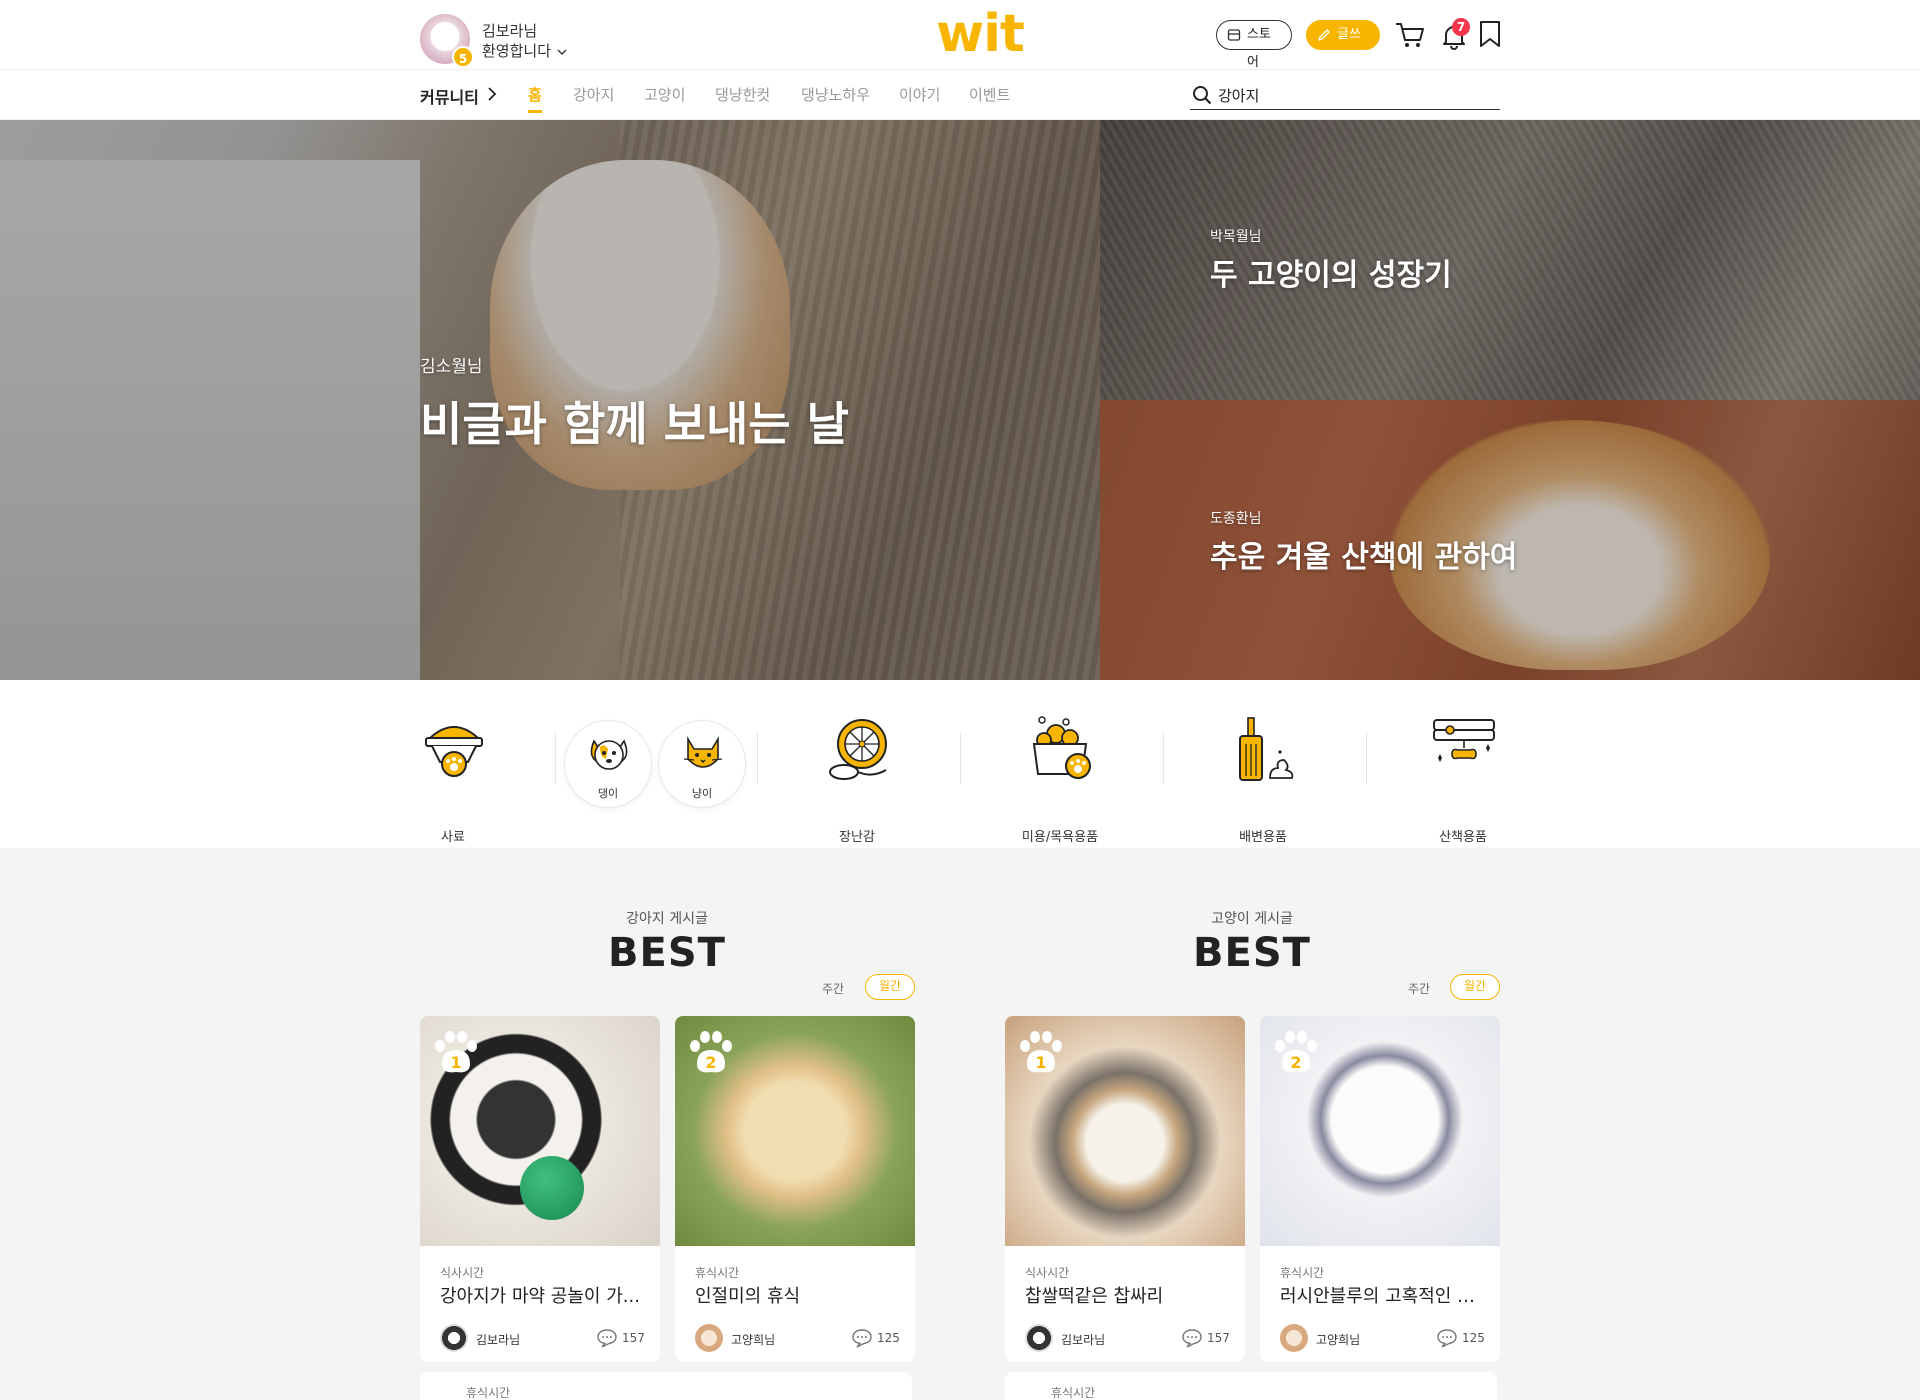 The height and width of the screenshot is (1400, 1920). Describe the element at coordinates (1461, 27) in the screenshot. I see `notification-badge: 7` at that location.